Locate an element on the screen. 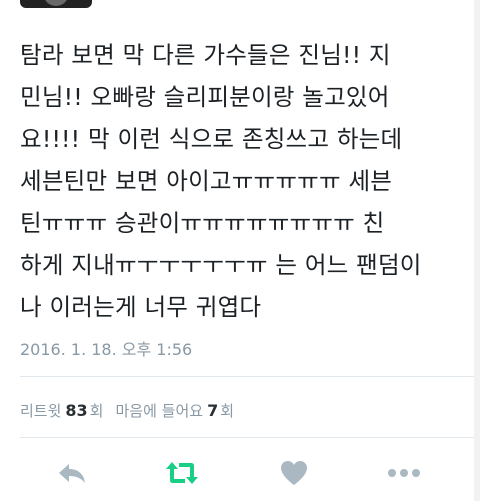 Image resolution: width=480 pixels, height=501 pixels. heart-icon is located at coordinates (294, 473).